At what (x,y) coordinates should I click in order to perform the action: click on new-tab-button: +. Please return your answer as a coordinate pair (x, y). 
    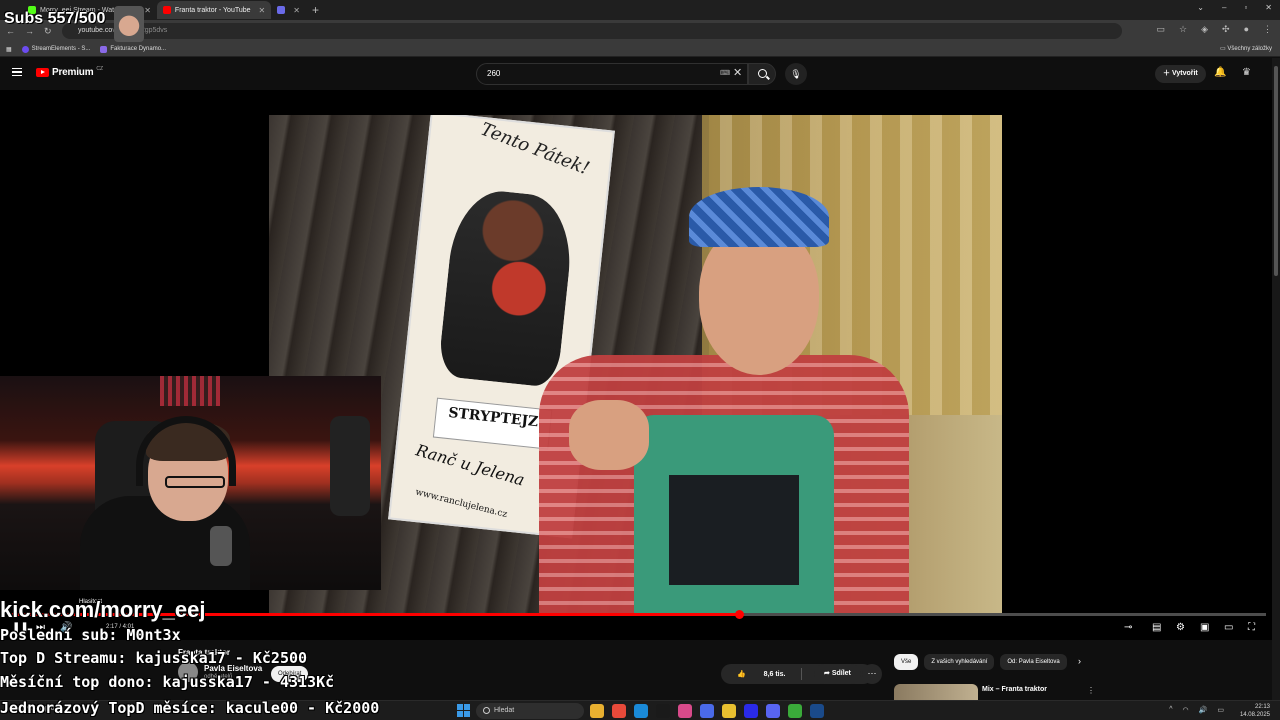
    Looking at the image, I should click on (315, 10).